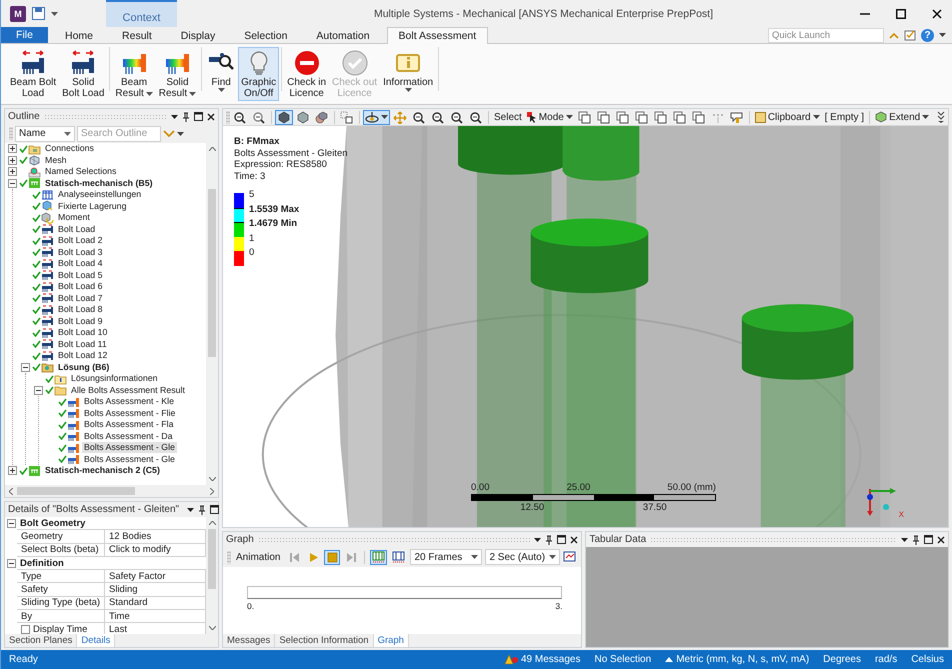 The width and height of the screenshot is (952, 669). Describe the element at coordinates (343, 35) in the screenshot. I see `ribbon-tab: Automation` at that location.